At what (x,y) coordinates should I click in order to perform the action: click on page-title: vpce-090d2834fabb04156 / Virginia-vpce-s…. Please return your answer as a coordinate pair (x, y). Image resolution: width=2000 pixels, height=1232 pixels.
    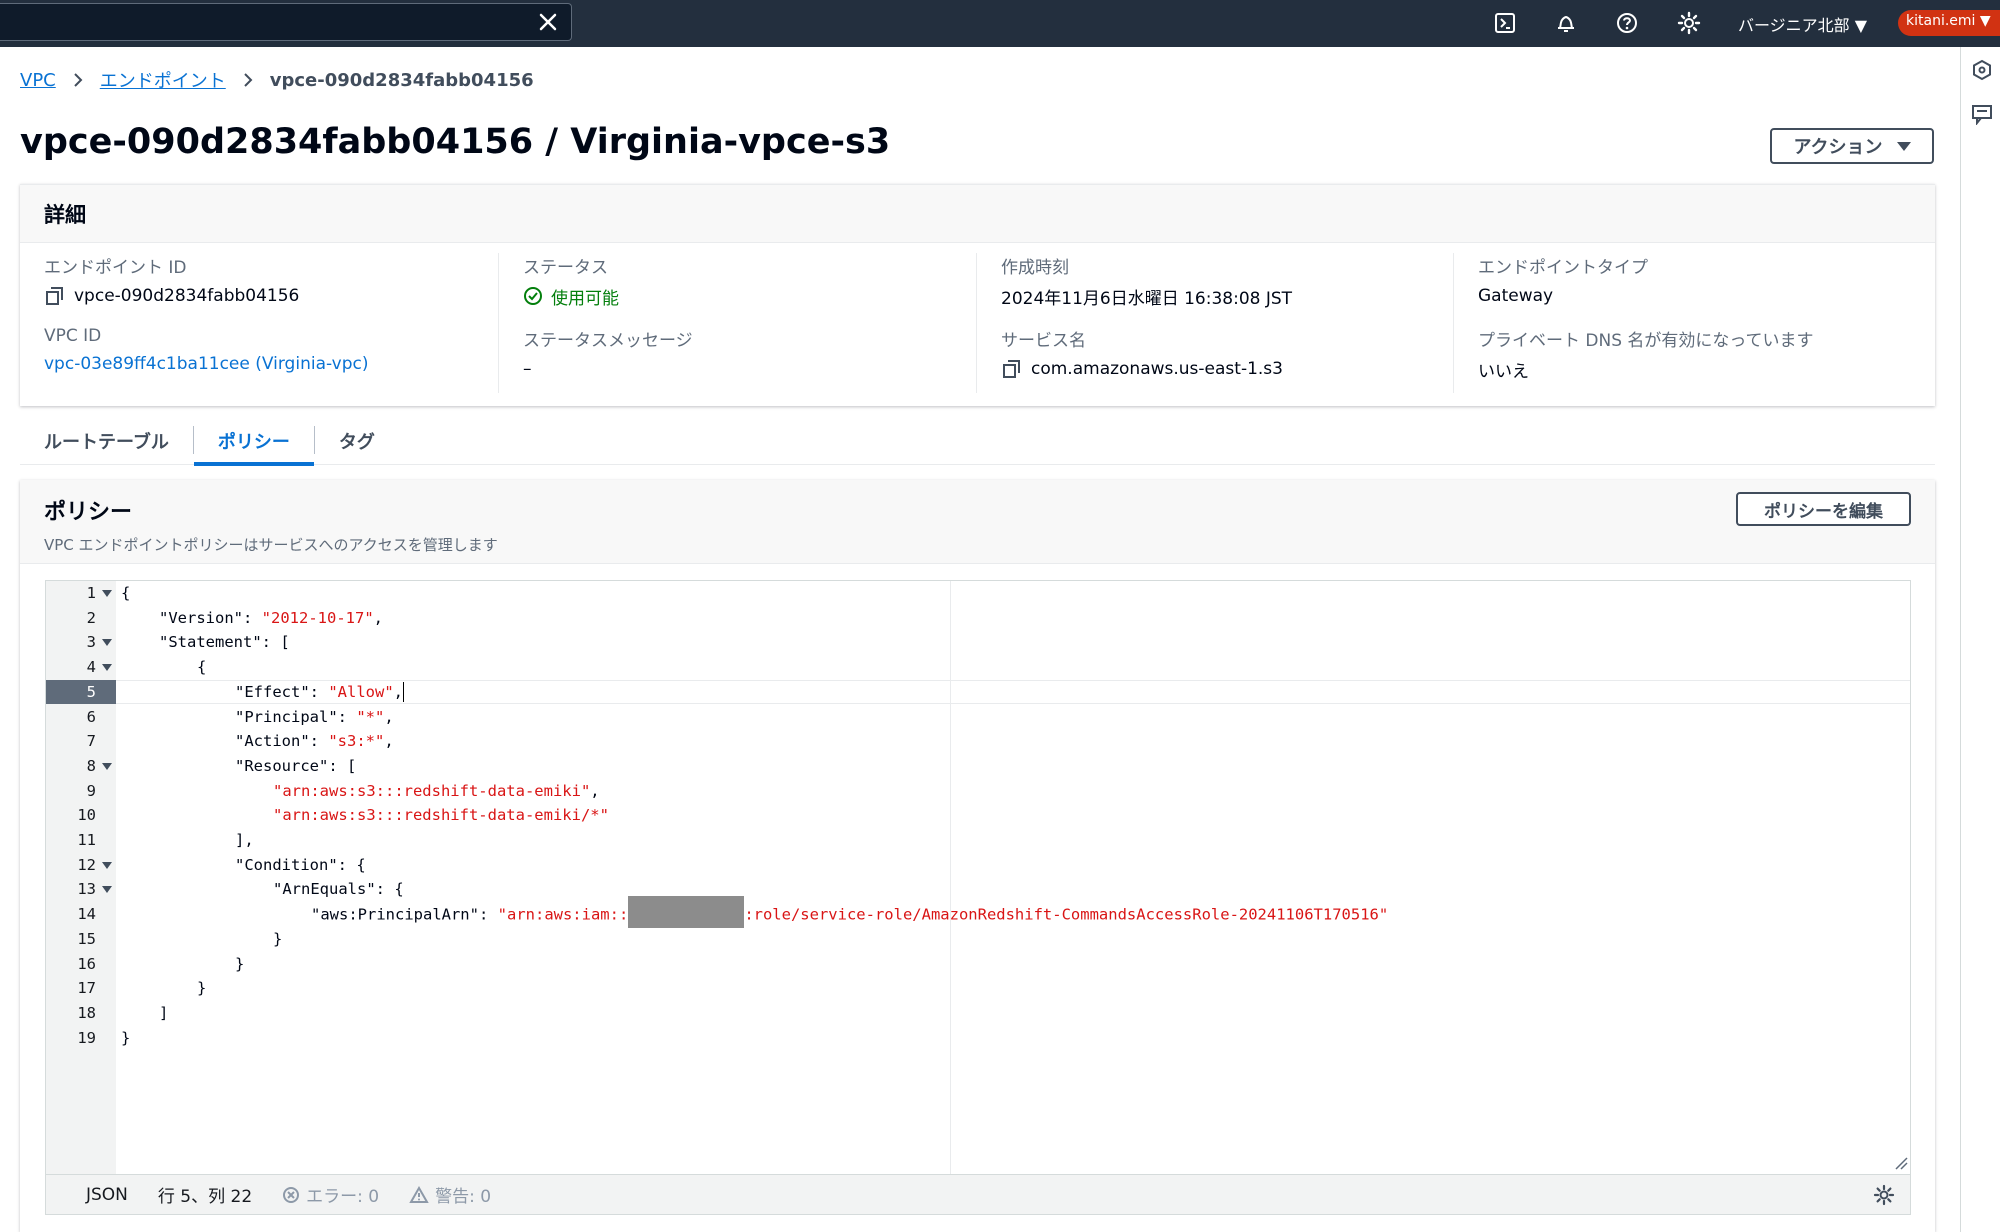
    Looking at the image, I should click on (455, 142).